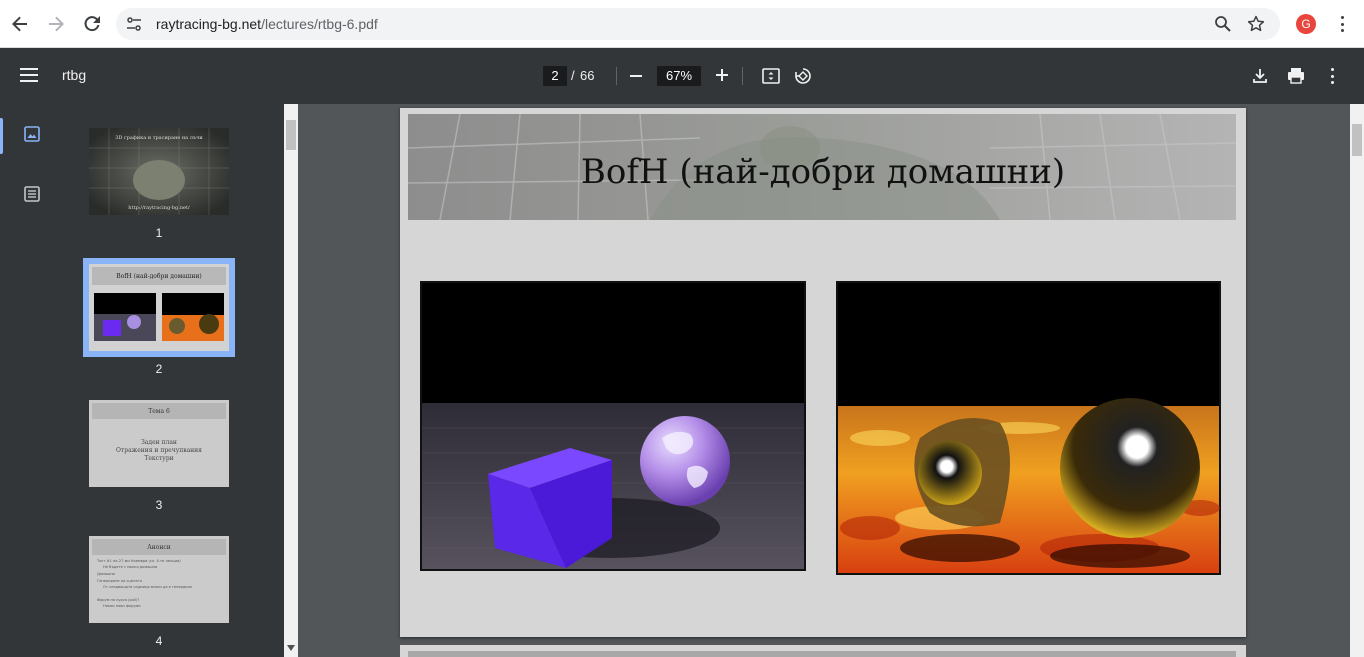  I want to click on thumb-1-title: 3D графика и трасиране на лъчи, so click(159, 137).